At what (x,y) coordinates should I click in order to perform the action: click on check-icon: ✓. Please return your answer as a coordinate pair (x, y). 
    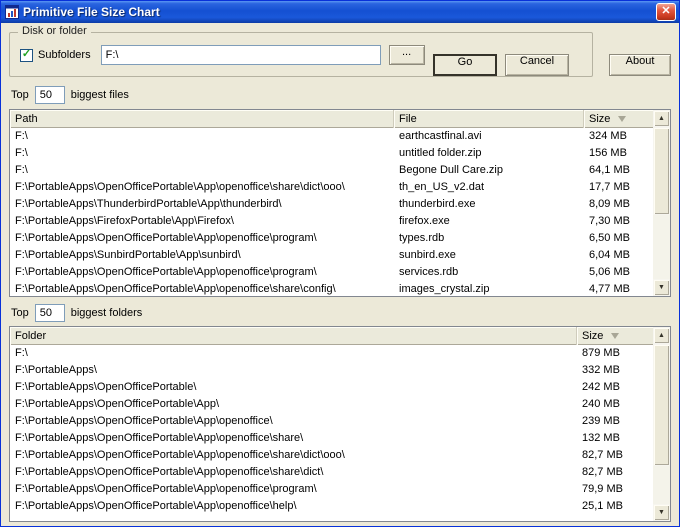
    Looking at the image, I should click on (26, 53).